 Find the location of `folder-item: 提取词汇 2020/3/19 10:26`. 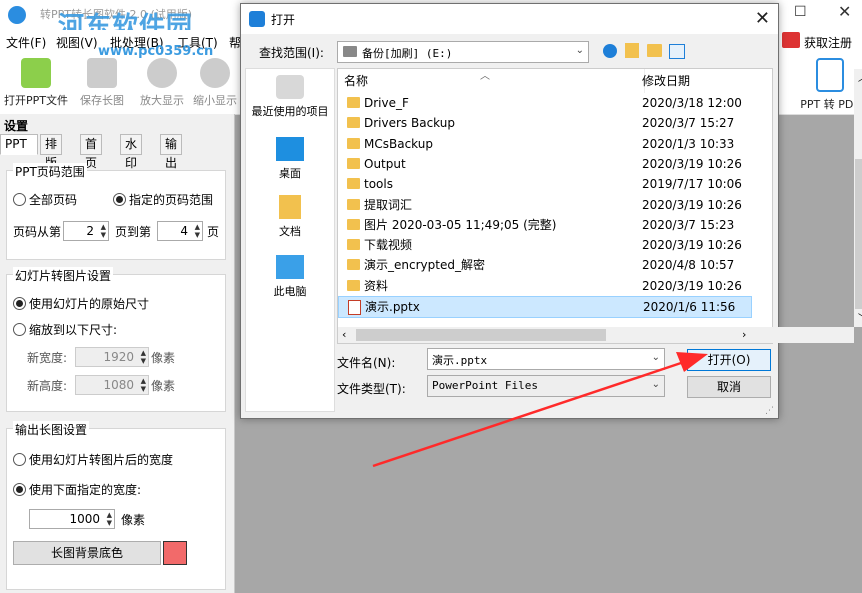

folder-item: 提取词汇 2020/3/19 10:26 is located at coordinates (545, 205).